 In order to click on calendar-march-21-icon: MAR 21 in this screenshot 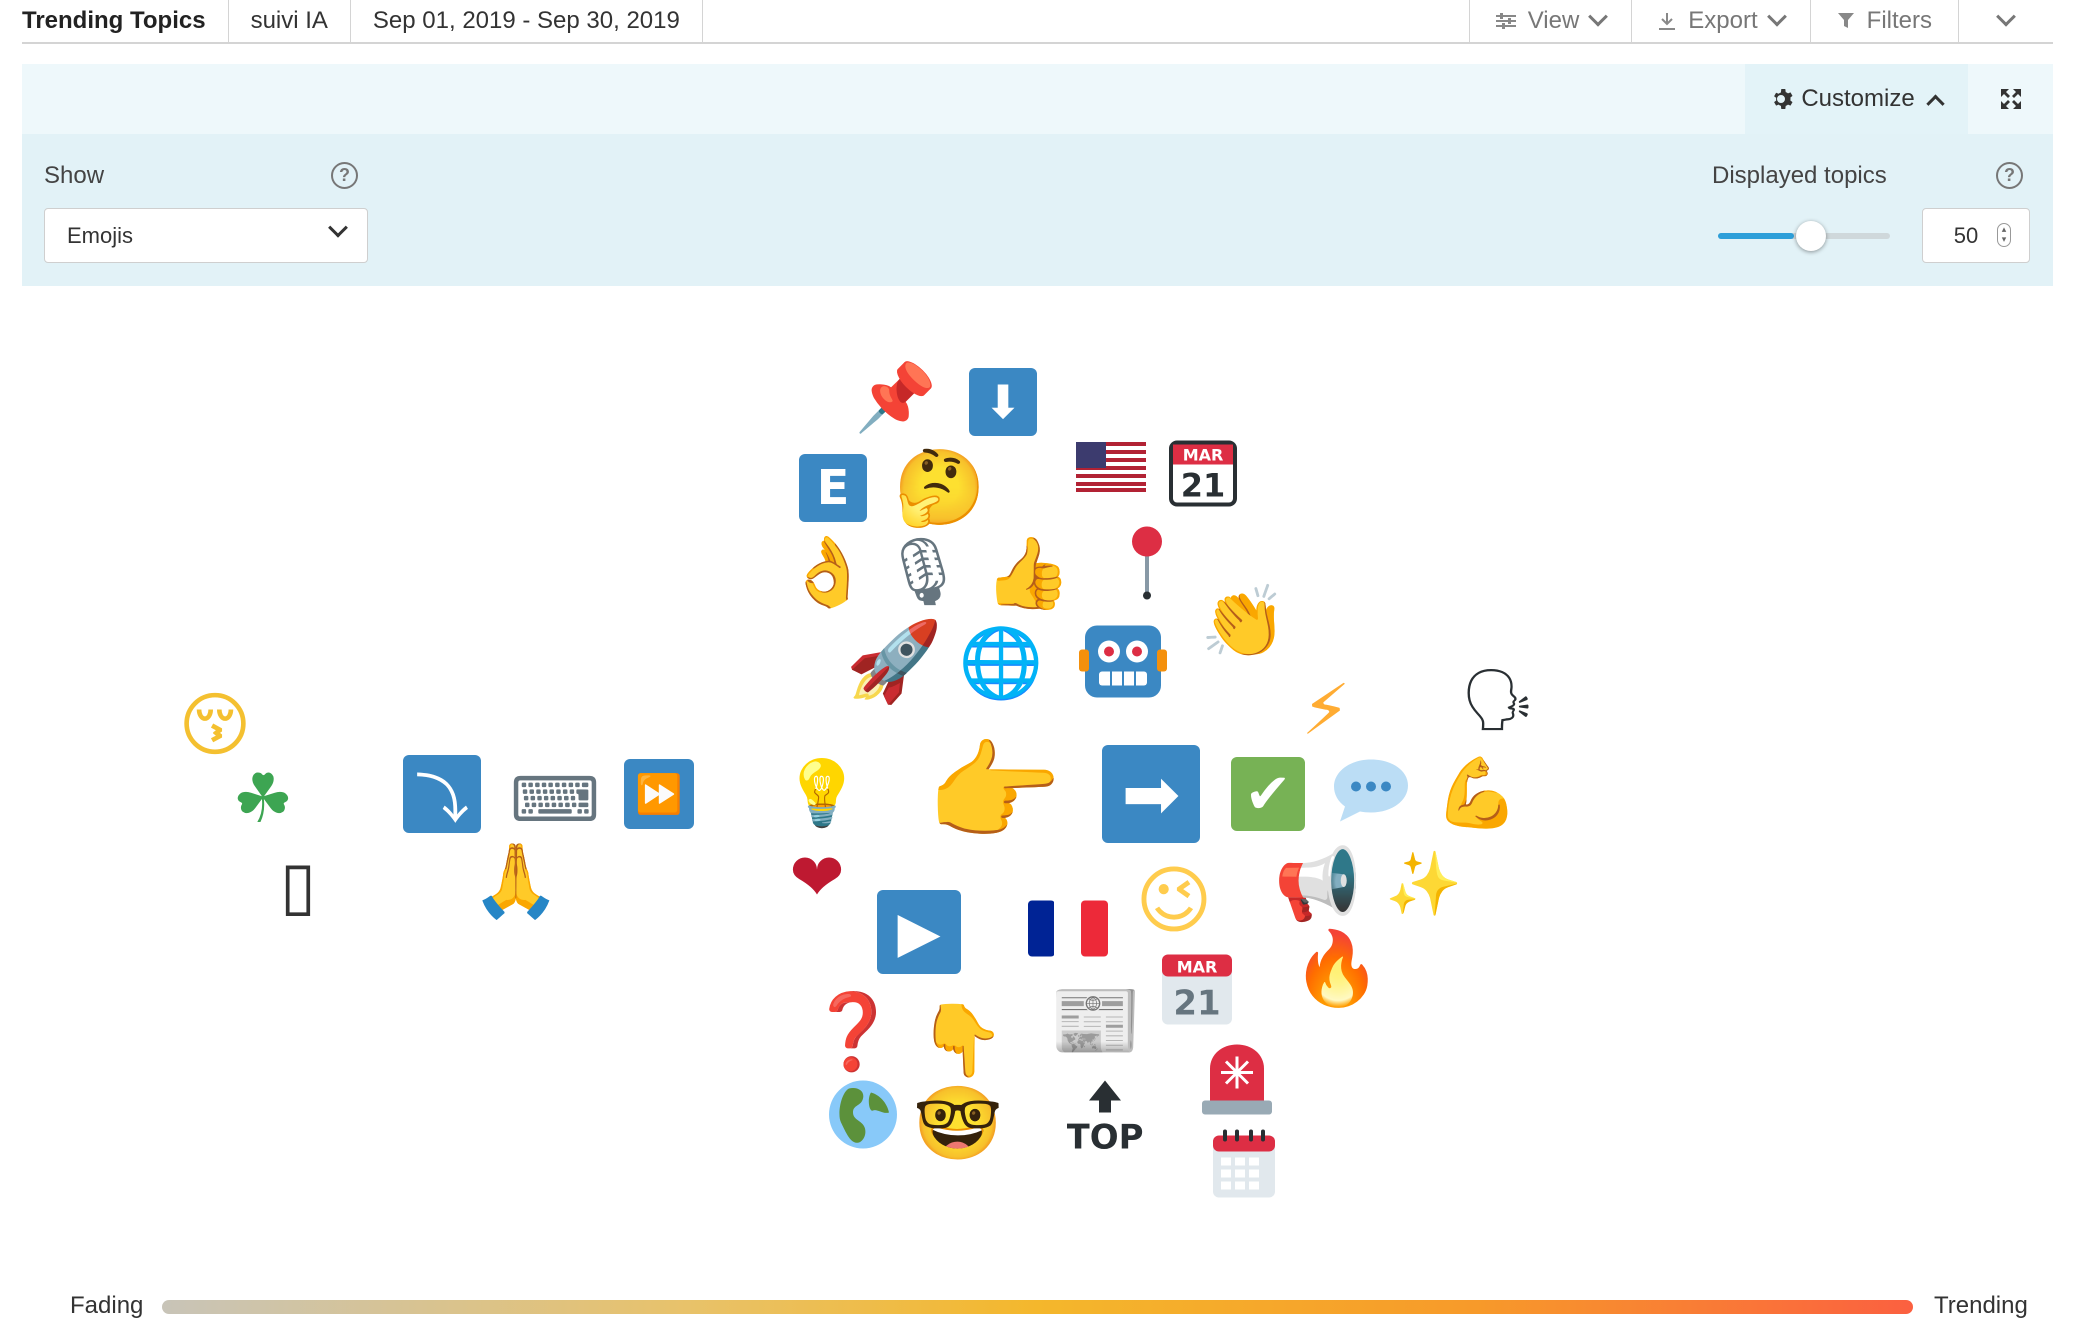, I will do `click(1203, 474)`.